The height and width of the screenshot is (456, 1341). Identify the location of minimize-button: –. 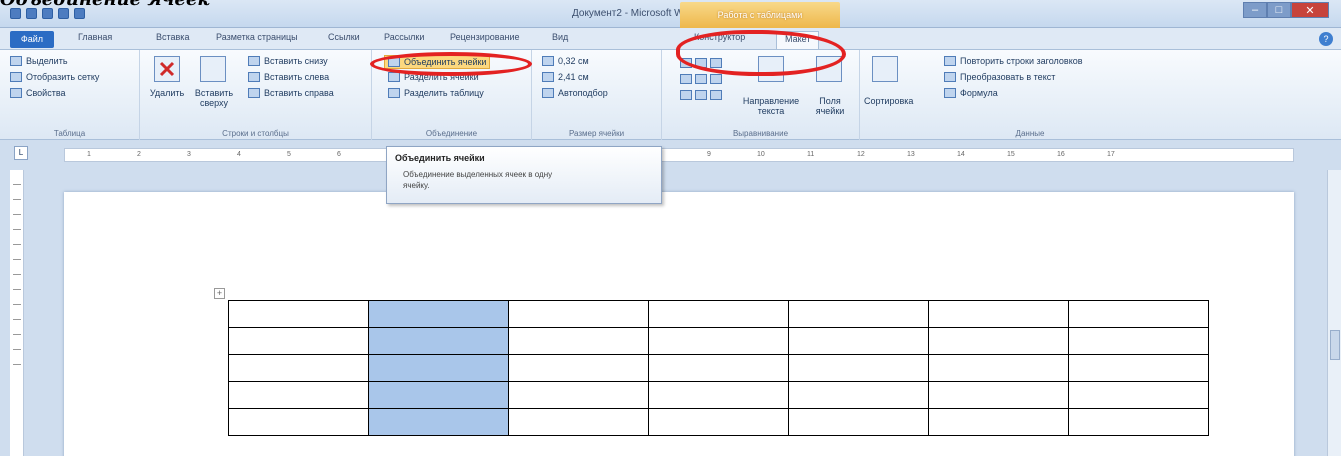
(1255, 10).